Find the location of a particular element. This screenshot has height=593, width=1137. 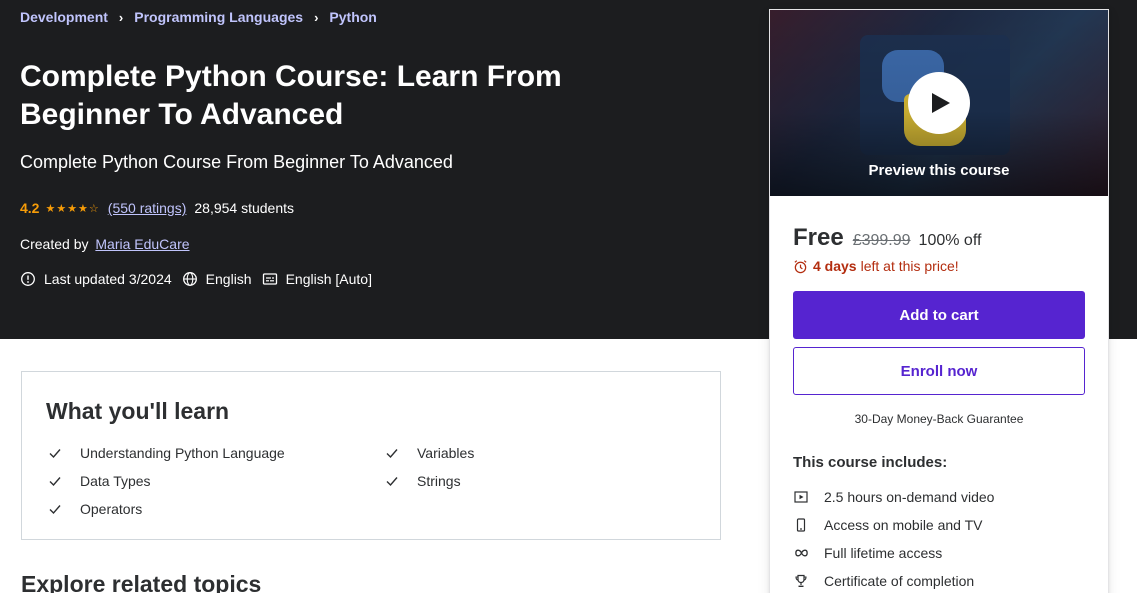

include-text: Full lifetime access is located at coordinates (883, 553).